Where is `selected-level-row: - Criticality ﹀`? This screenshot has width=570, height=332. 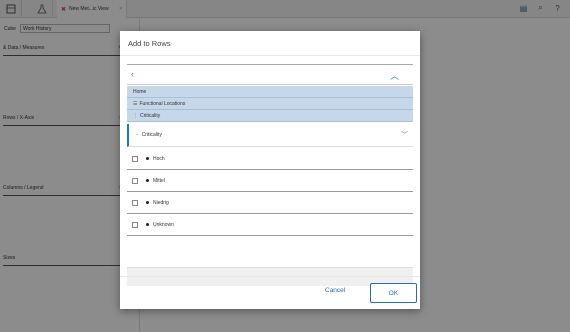 selected-level-row: - Criticality ﹀ is located at coordinates (270, 135).